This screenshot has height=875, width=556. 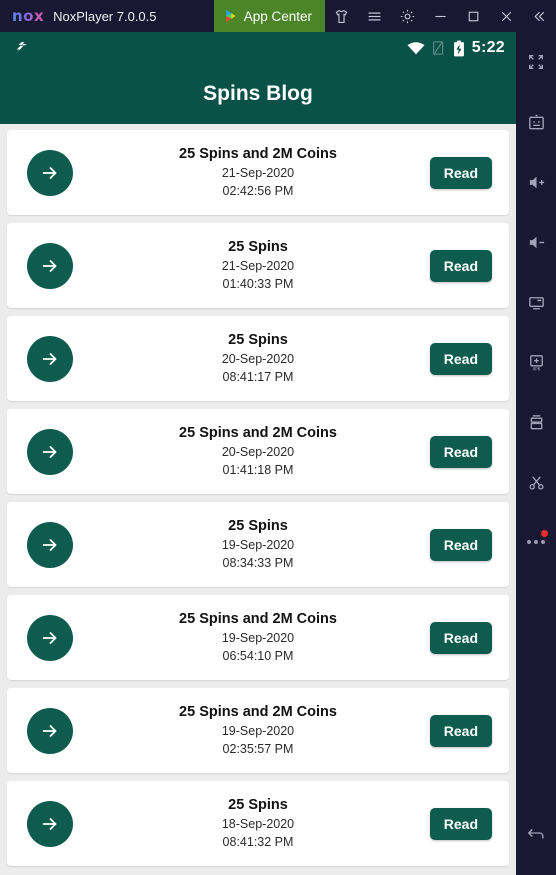 I want to click on screenshot-cut-icon, so click(x=536, y=482).